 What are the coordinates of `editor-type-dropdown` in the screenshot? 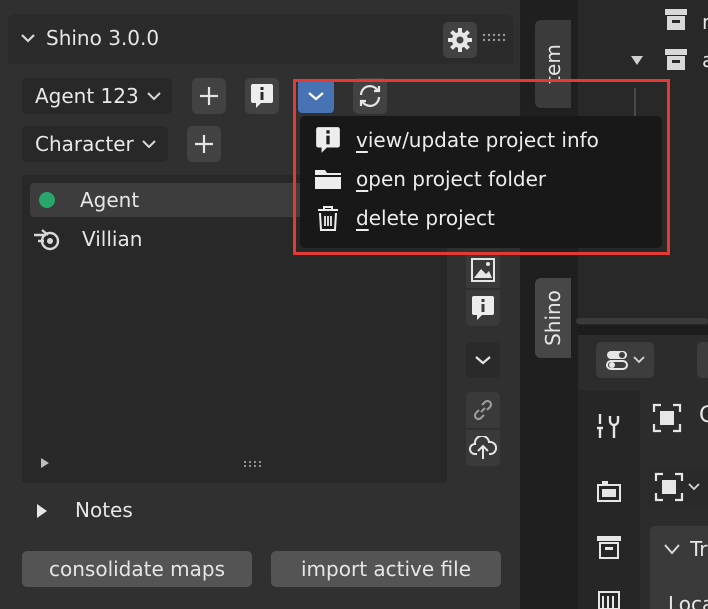 It's located at (625, 360).